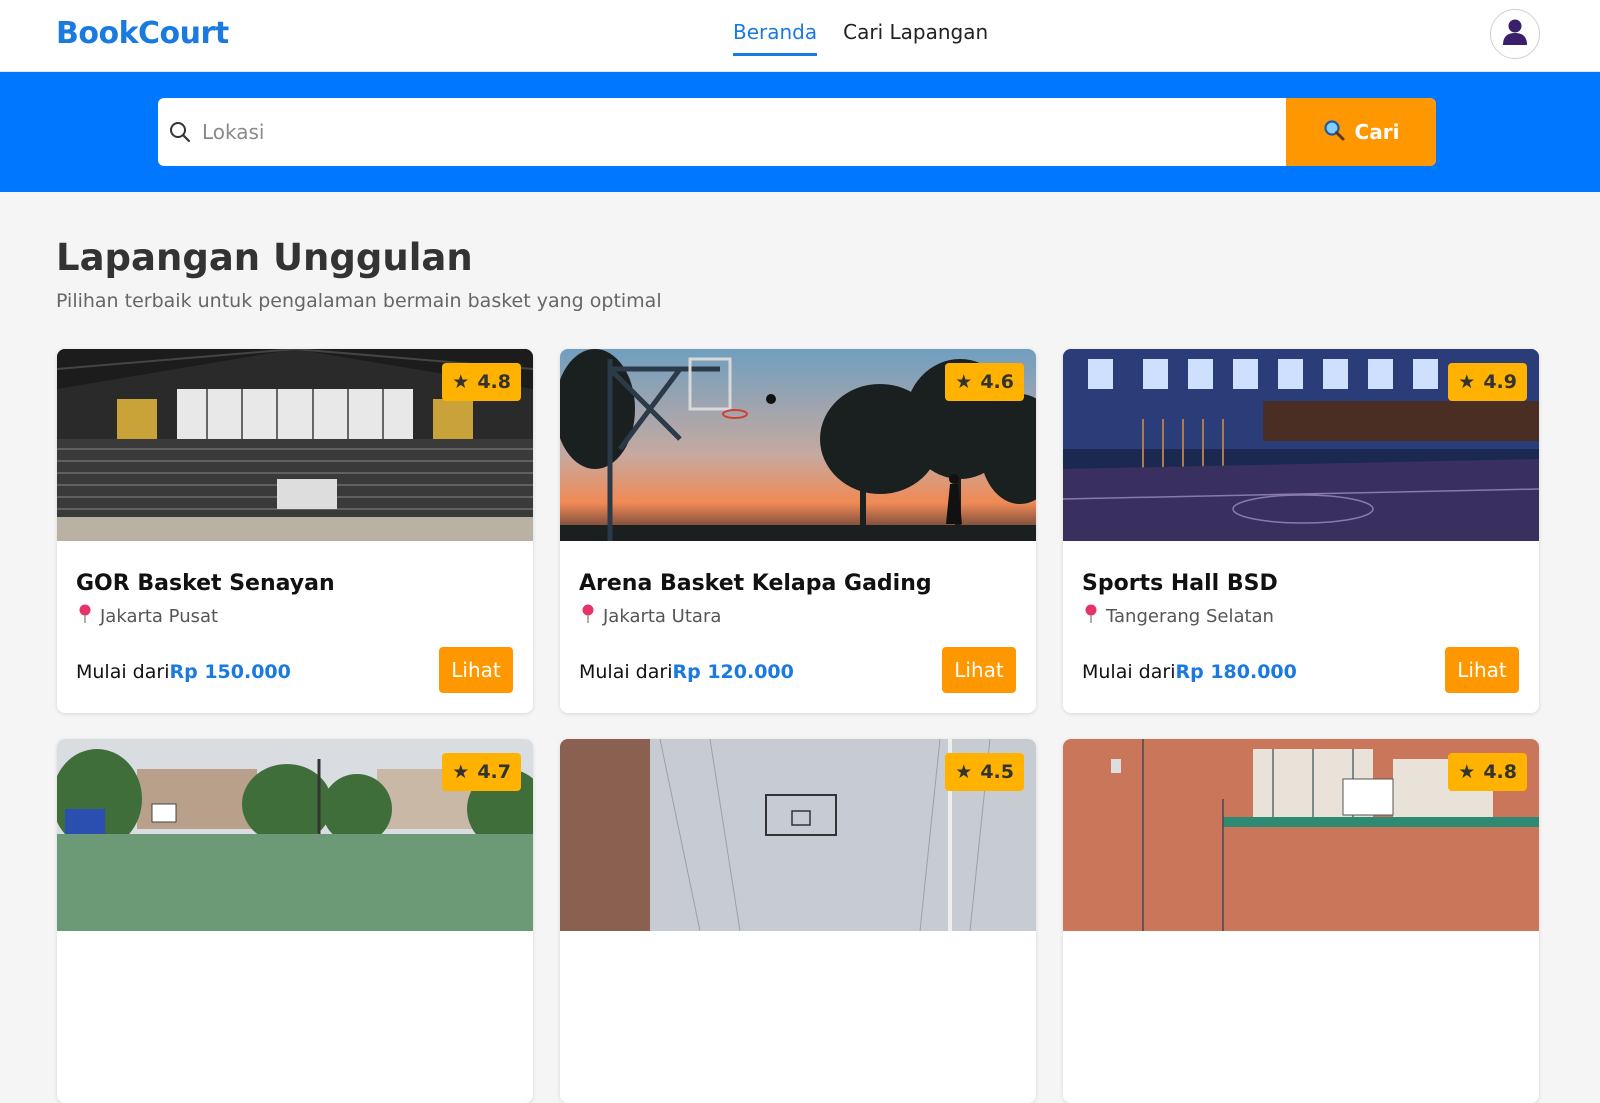 This screenshot has width=1600, height=1103. Describe the element at coordinates (997, 772) in the screenshot. I see `rating-value: 4.5` at that location.